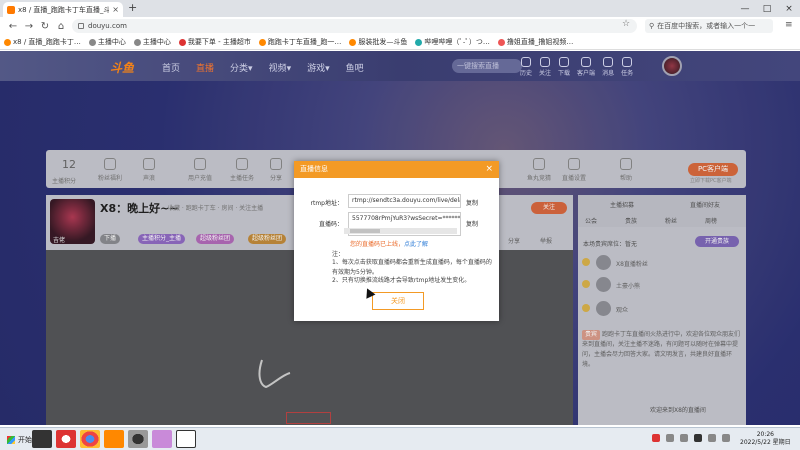  I want to click on scrollbar-thumb, so click(365, 231).